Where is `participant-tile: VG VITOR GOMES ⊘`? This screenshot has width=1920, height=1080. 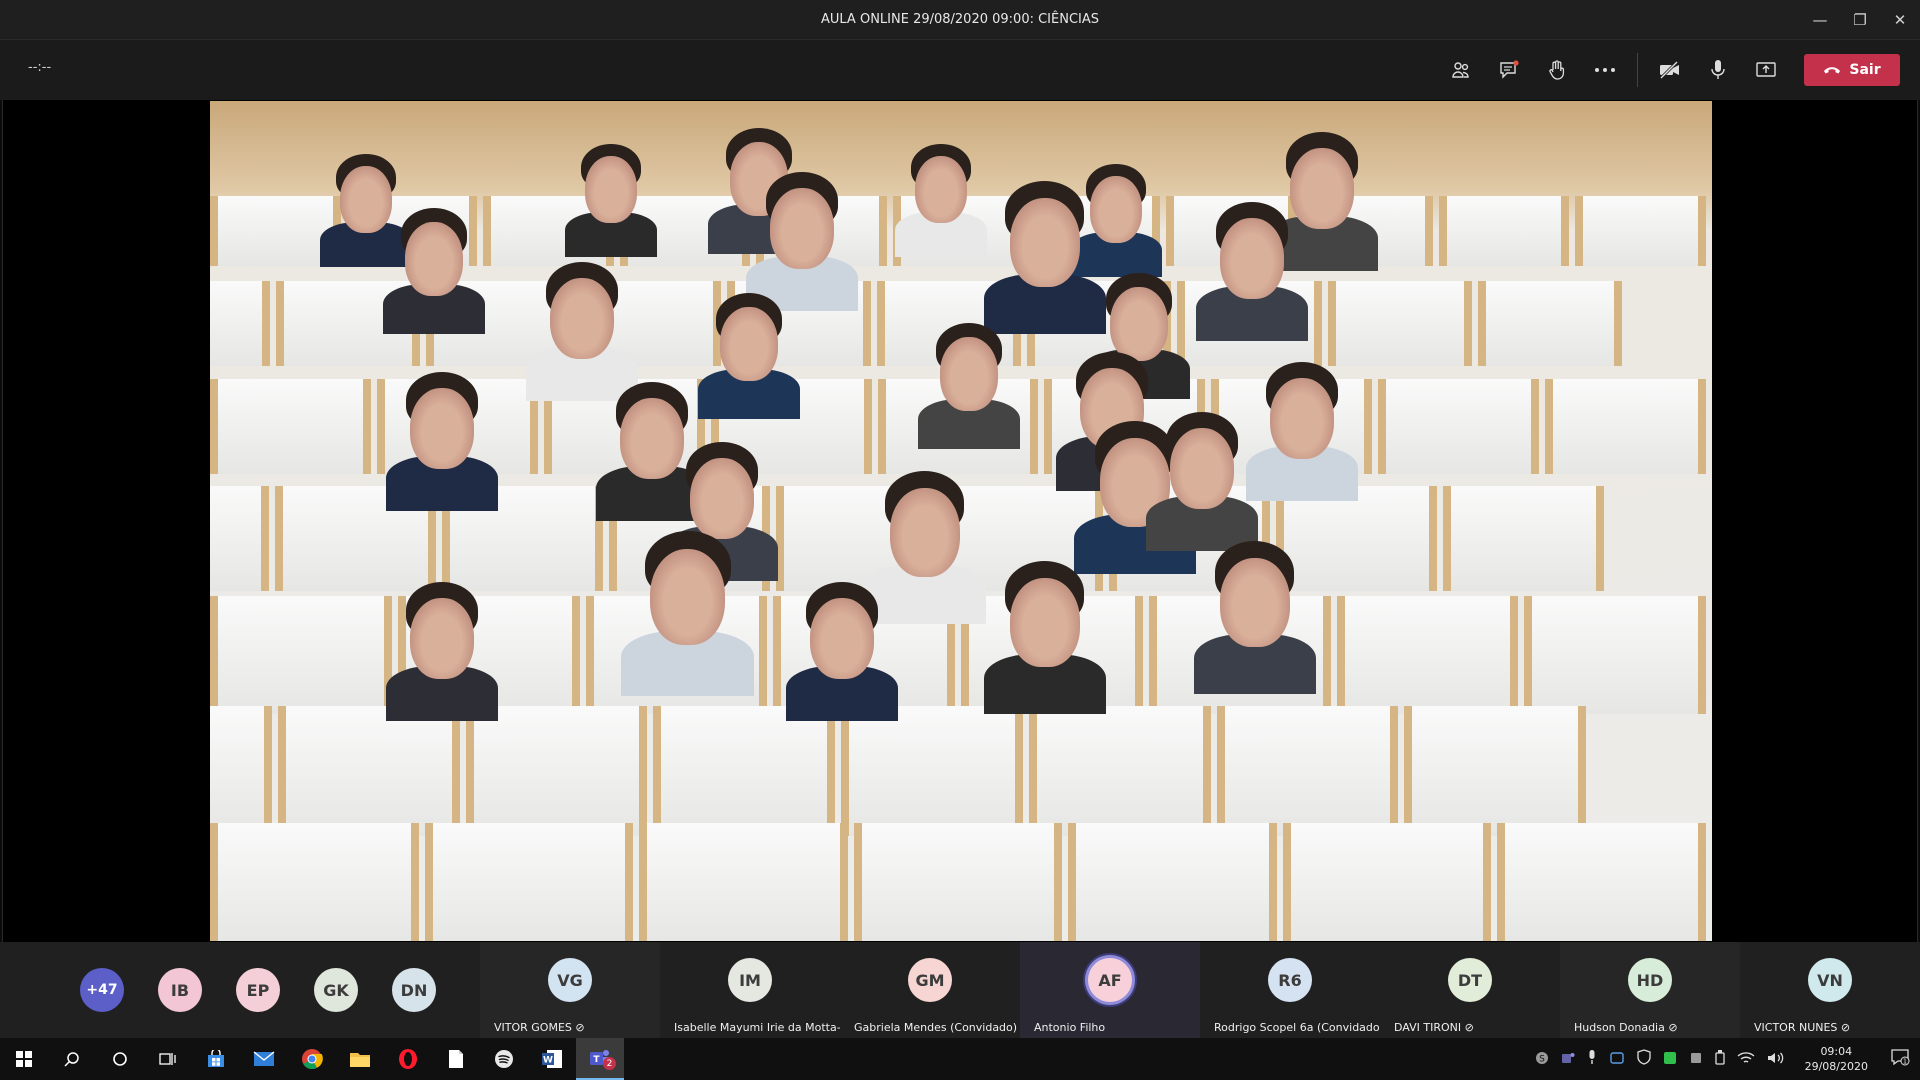
participant-tile: VG VITOR GOMES ⊘ is located at coordinates (570, 990).